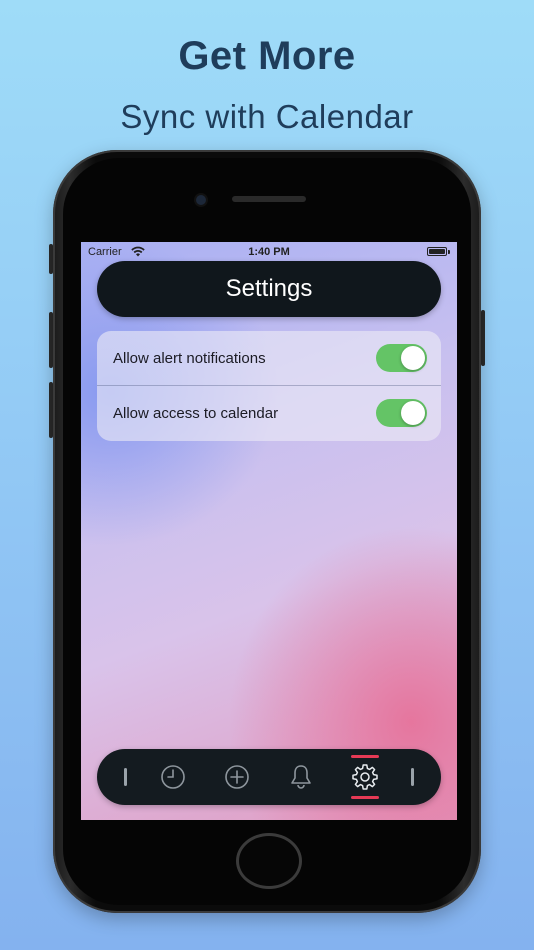  I want to click on page-title: Settings, so click(269, 289).